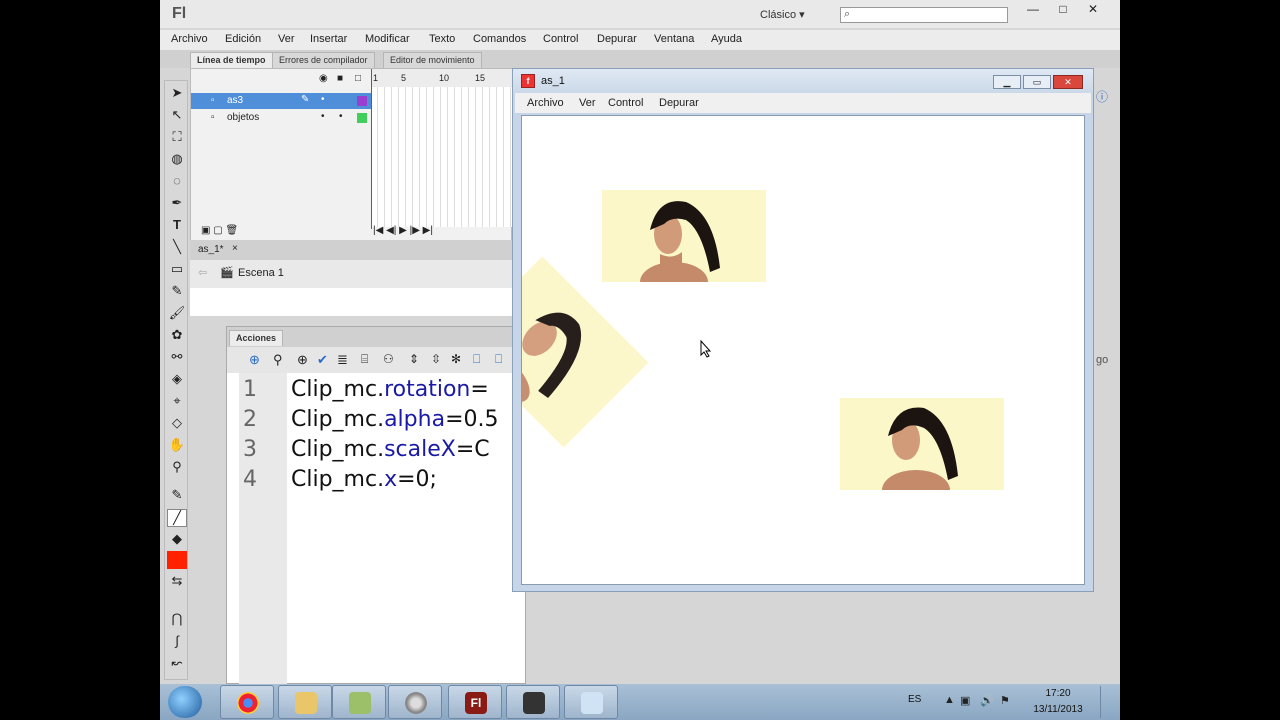 The height and width of the screenshot is (720, 1280). I want to click on taskbar-camera, so click(533, 702).